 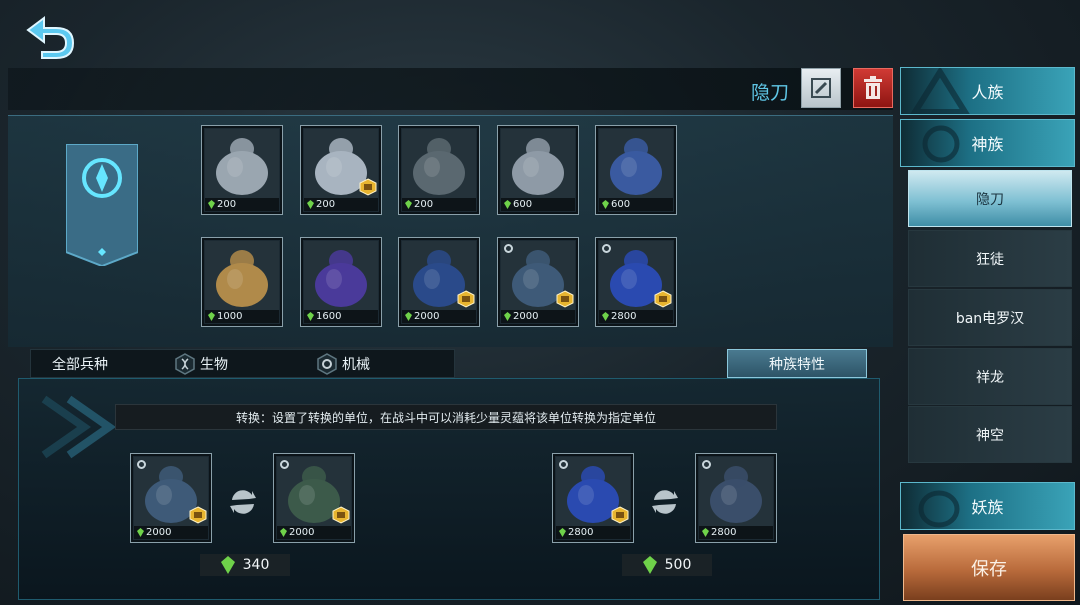 I want to click on back-button, so click(x=51, y=36).